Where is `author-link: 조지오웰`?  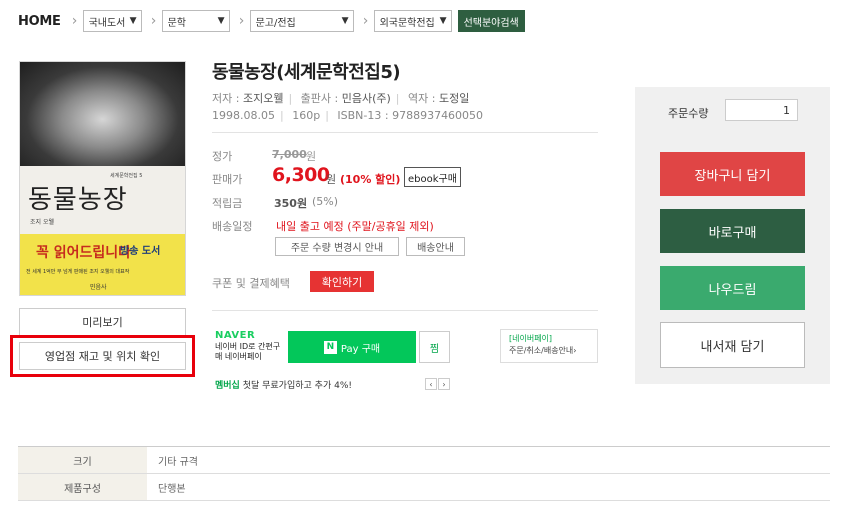
author-link: 조지오웰 is located at coordinates (263, 98).